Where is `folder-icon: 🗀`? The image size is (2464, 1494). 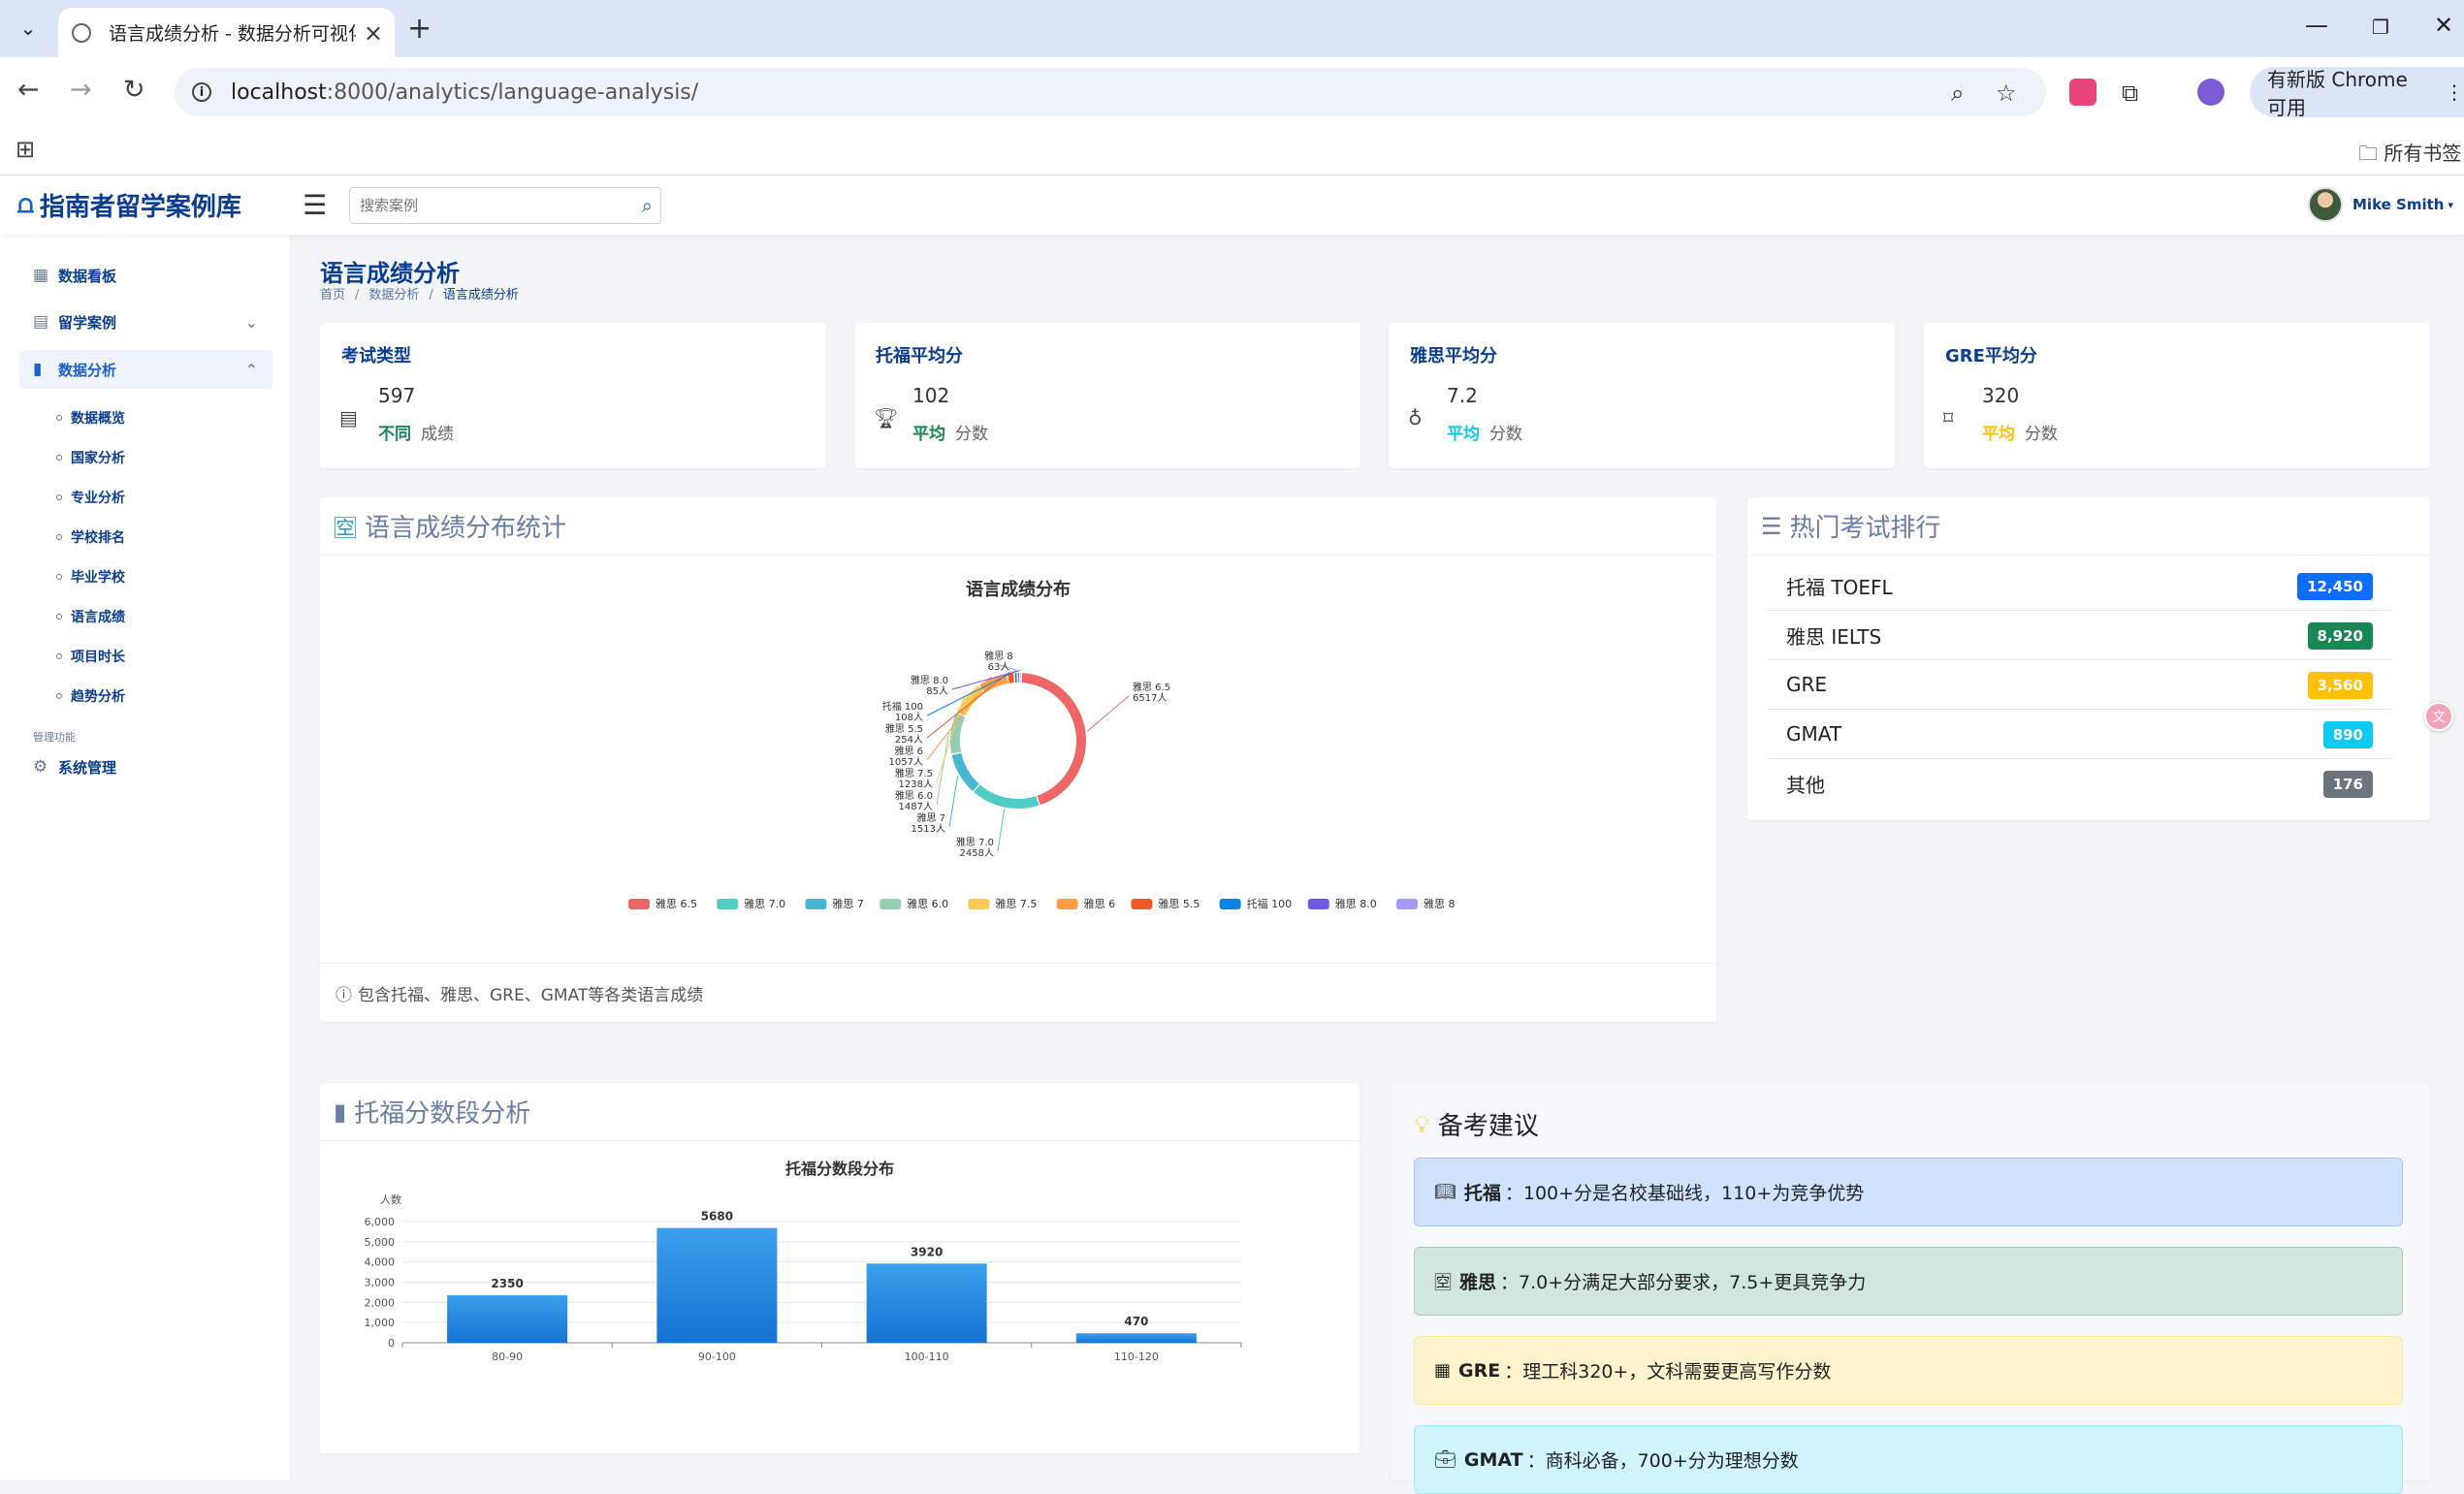
folder-icon: 🗀 is located at coordinates (2368, 153).